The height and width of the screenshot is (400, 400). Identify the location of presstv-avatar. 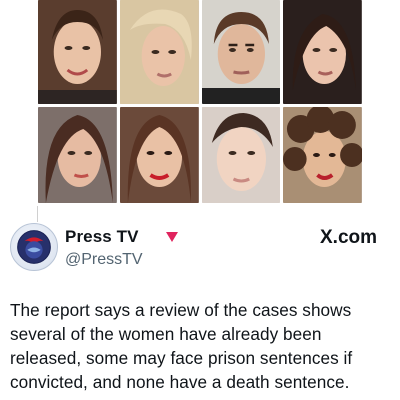
(34, 247).